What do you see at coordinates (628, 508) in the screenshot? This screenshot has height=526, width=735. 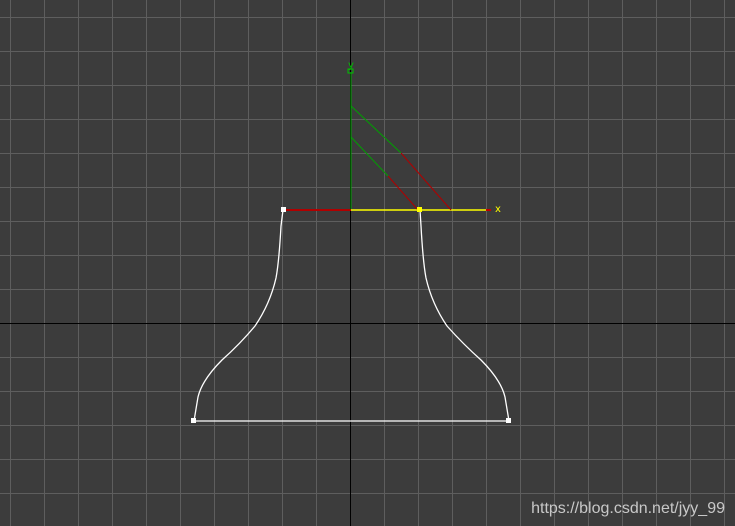 I see `watermark-text: https://blog.csdn.net/jyy_99` at bounding box center [628, 508].